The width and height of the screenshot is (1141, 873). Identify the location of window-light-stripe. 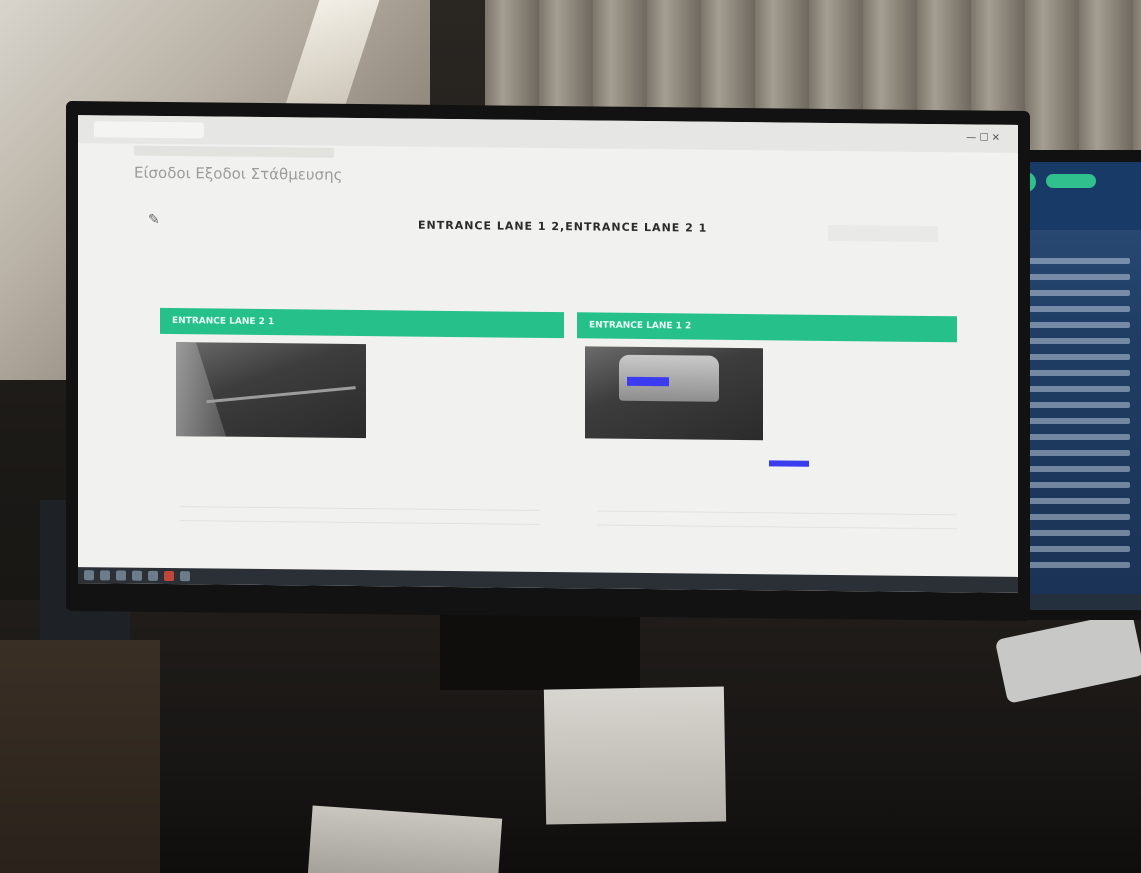
(330, 60).